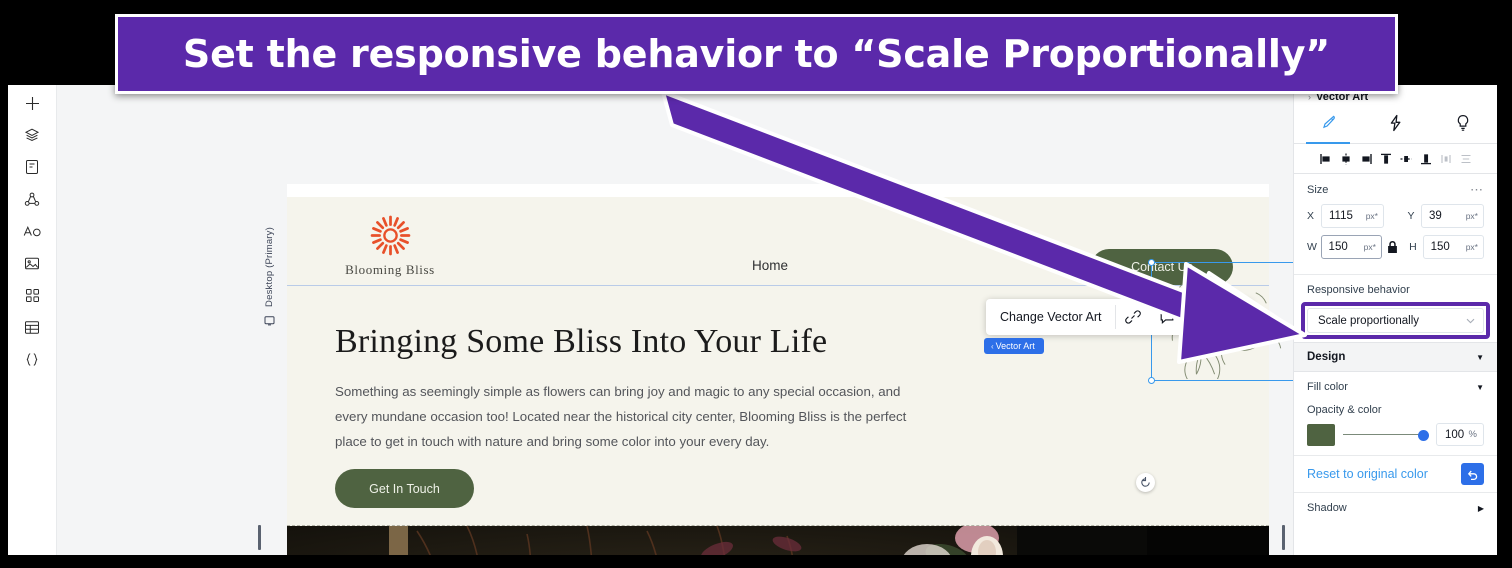 Image resolution: width=1512 pixels, height=568 pixels. Describe the element at coordinates (1358, 290) in the screenshot. I see `responsive-behavior-label: Responsive behavior` at that location.